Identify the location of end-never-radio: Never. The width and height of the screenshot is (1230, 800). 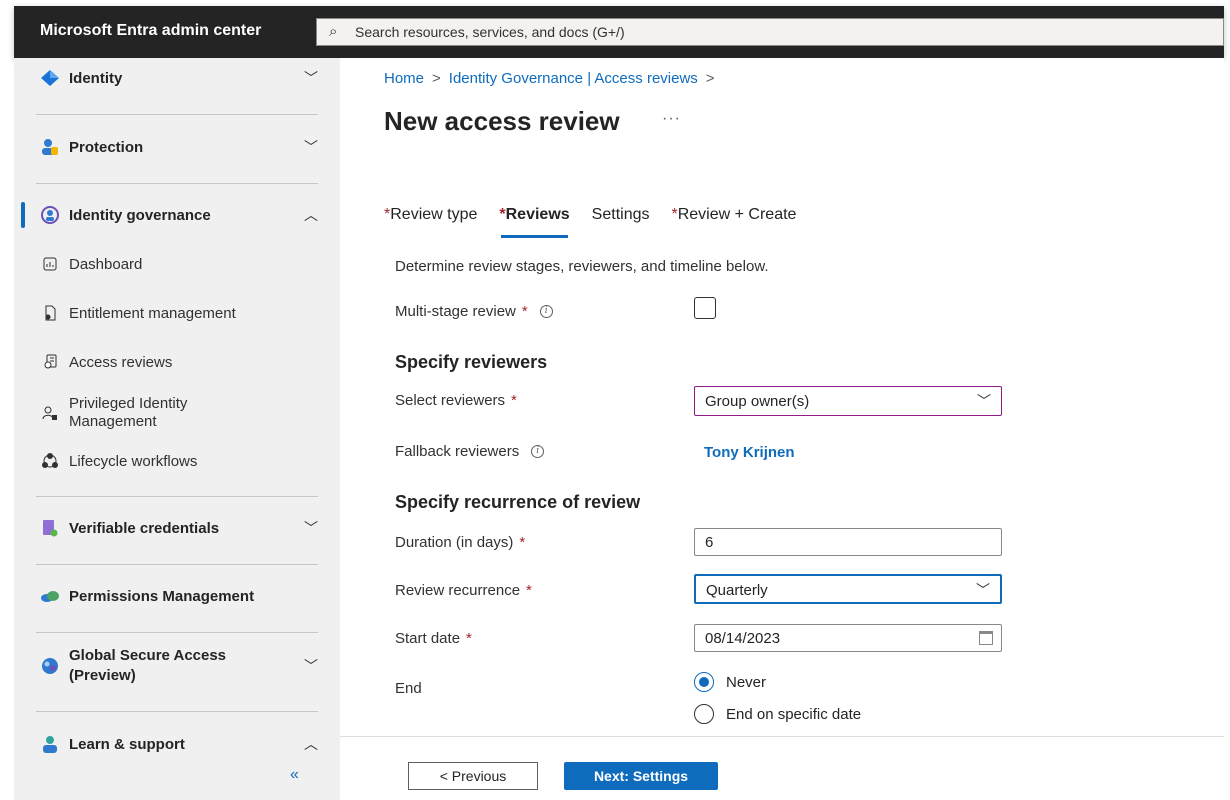
(730, 682).